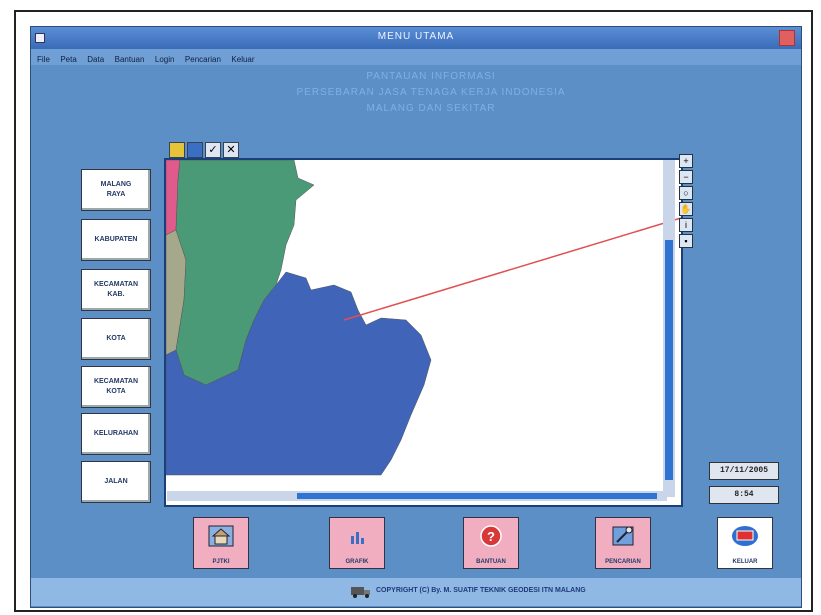  I want to click on bantuan-button: ? BANTUAN, so click(491, 543).